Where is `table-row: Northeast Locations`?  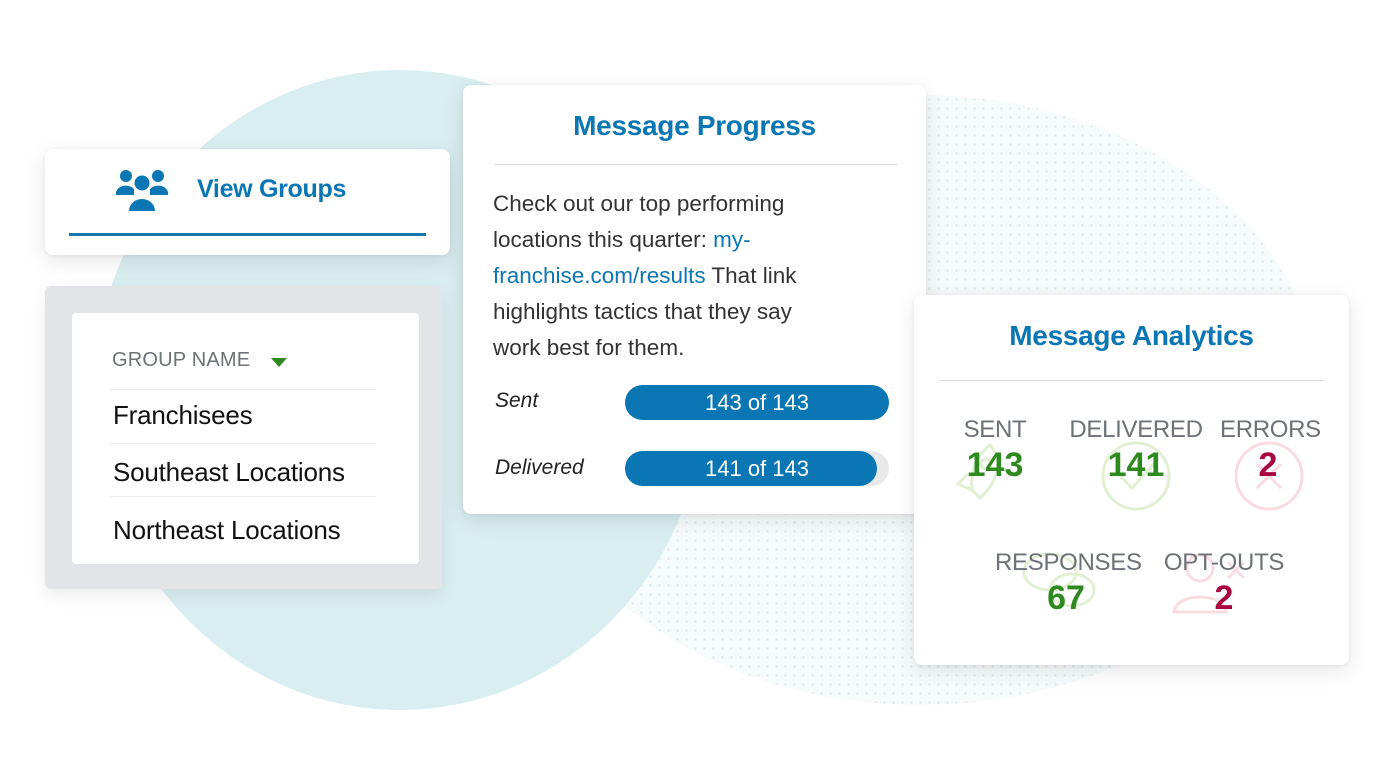
table-row: Northeast Locations is located at coordinates (243, 526).